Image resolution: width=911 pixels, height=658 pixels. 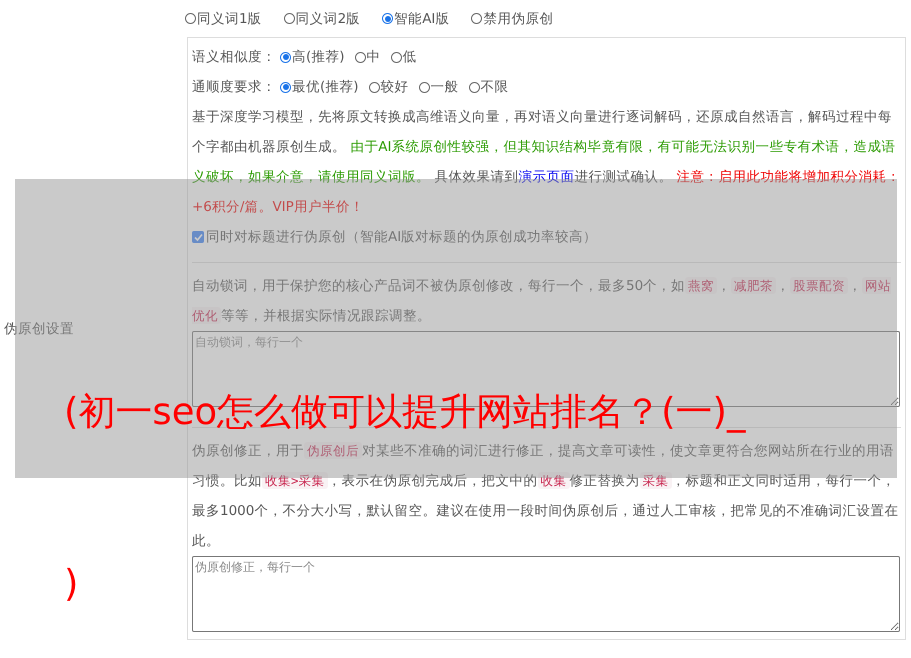 I want to click on fluency-option-label: 一般, so click(x=444, y=87).